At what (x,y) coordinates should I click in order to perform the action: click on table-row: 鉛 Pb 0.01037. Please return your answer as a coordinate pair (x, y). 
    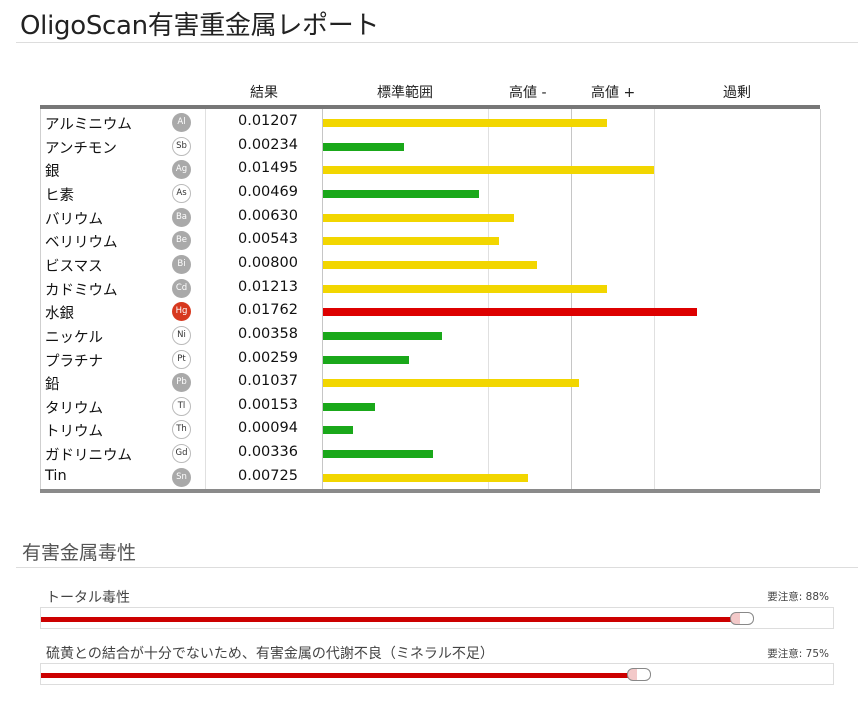
    Looking at the image, I should click on (430, 382).